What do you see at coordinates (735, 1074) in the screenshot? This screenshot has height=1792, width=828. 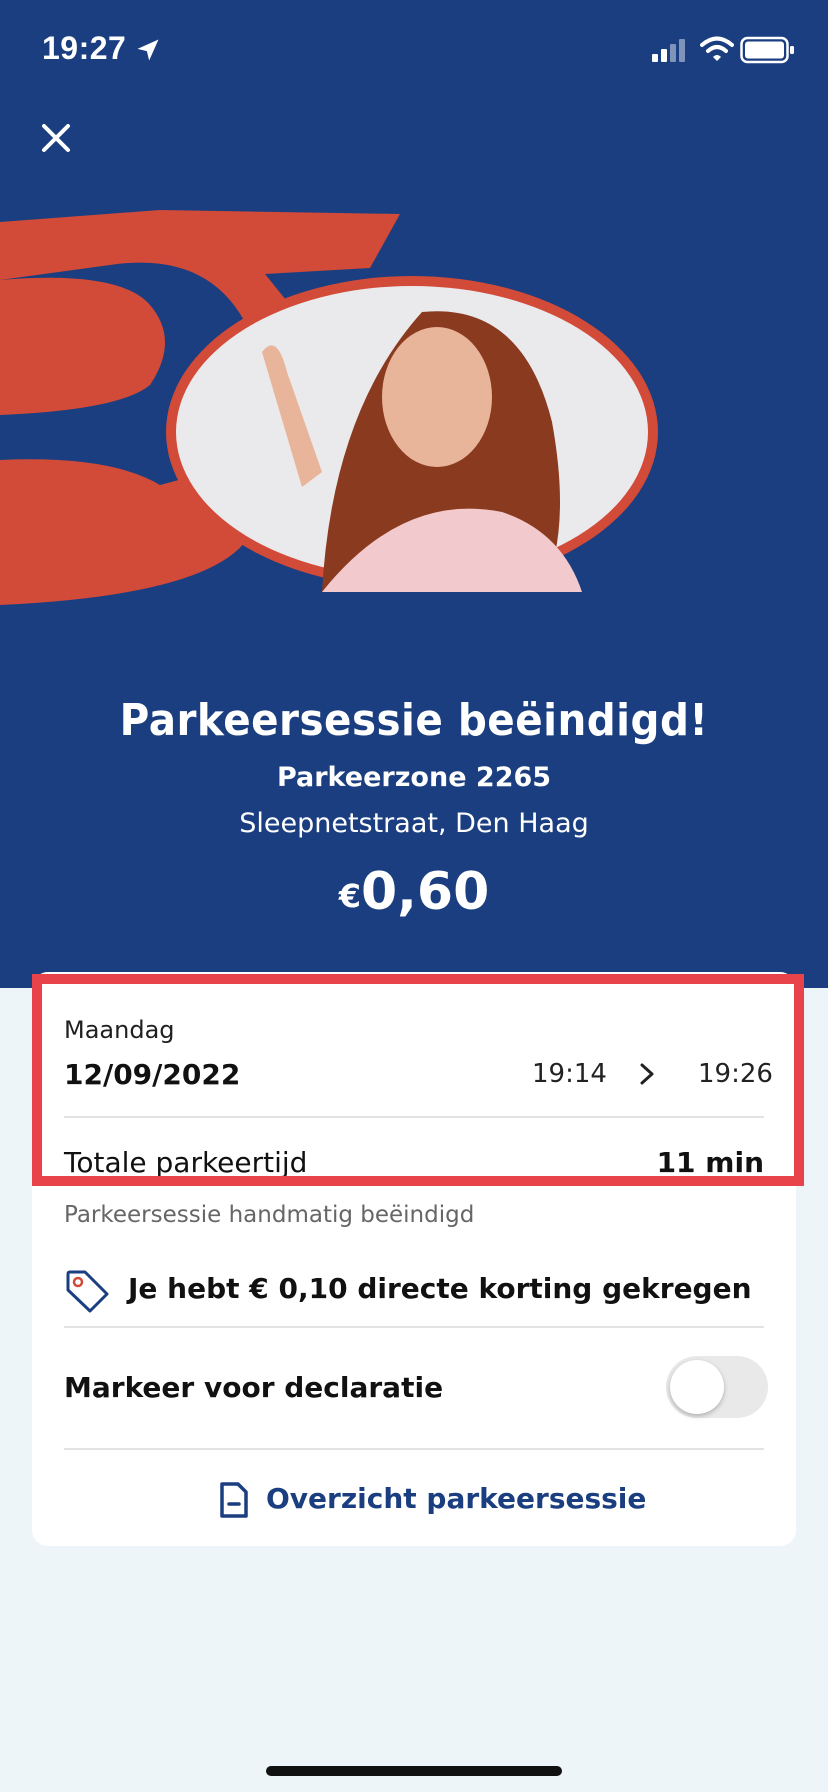 I see `end-time: 19:26` at bounding box center [735, 1074].